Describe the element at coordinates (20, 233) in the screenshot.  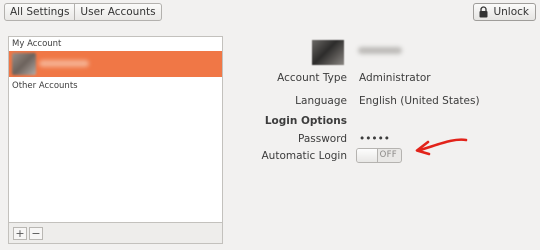
I see `add-user-button: +` at that location.